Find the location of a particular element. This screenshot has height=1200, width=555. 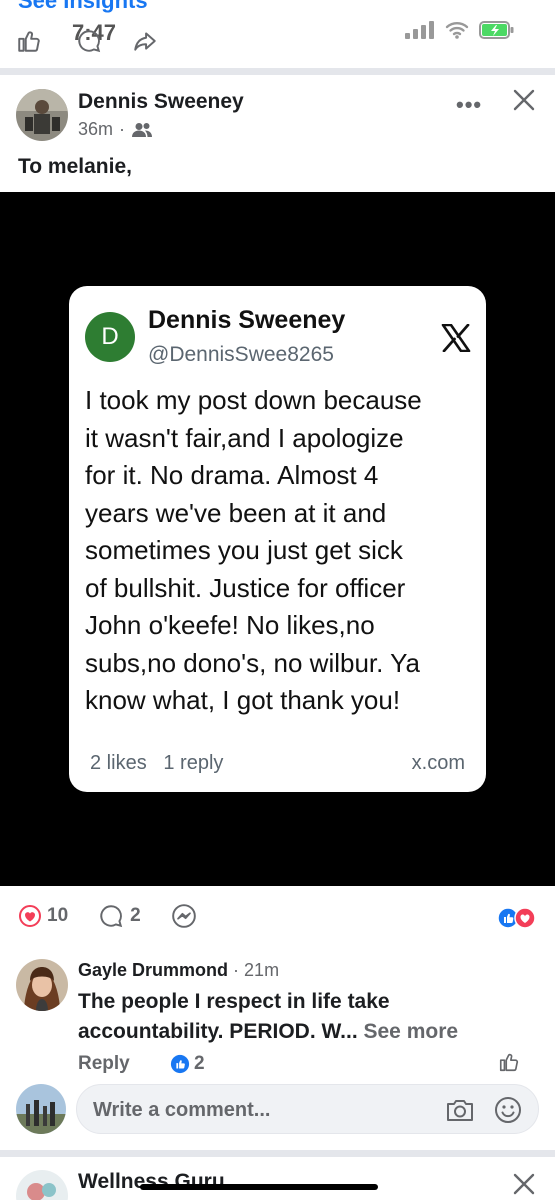

comment-count: 2 is located at coordinates (135, 916).